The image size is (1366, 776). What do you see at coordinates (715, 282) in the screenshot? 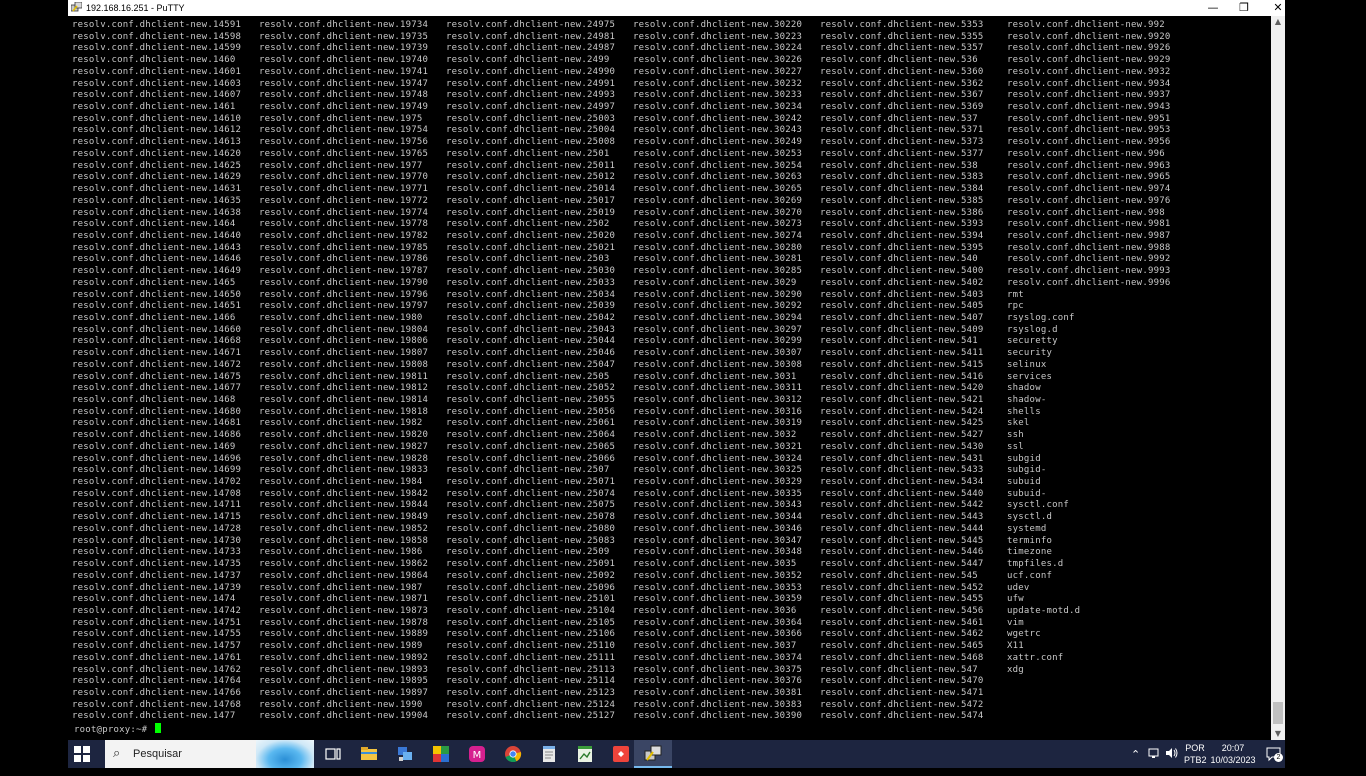
I see `file-entry: resolv.conf.dhclient-new.3029` at bounding box center [715, 282].